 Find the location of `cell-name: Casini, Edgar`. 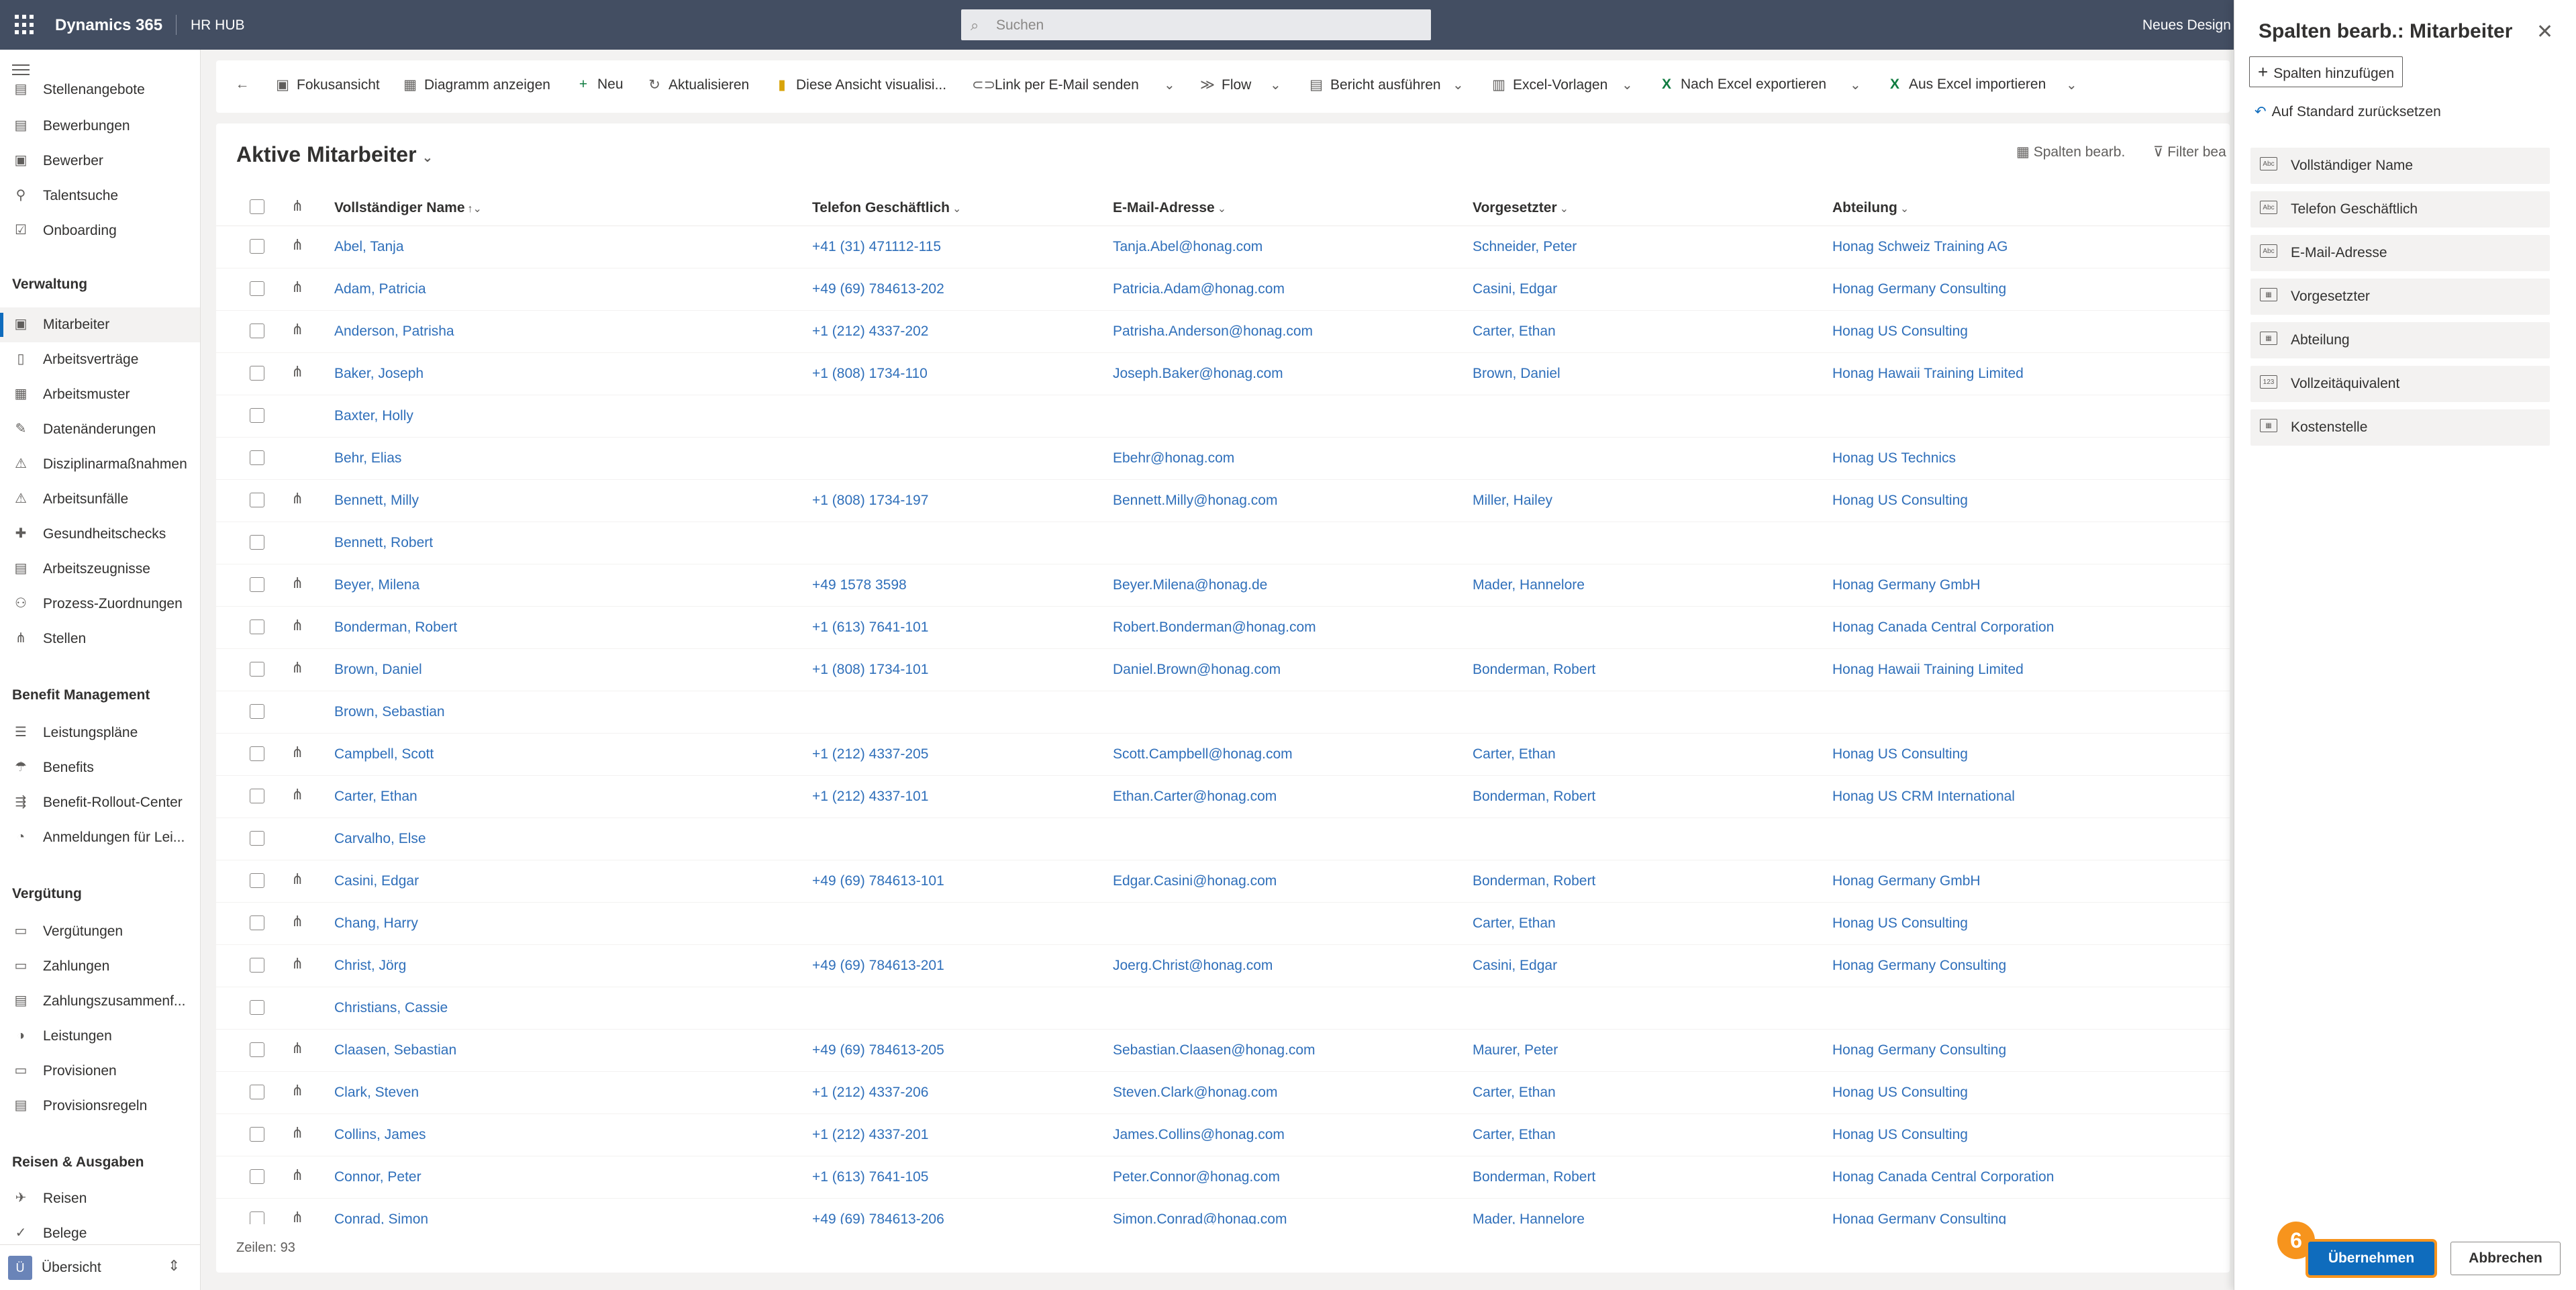

cell-name: Casini, Edgar is located at coordinates (376, 881).